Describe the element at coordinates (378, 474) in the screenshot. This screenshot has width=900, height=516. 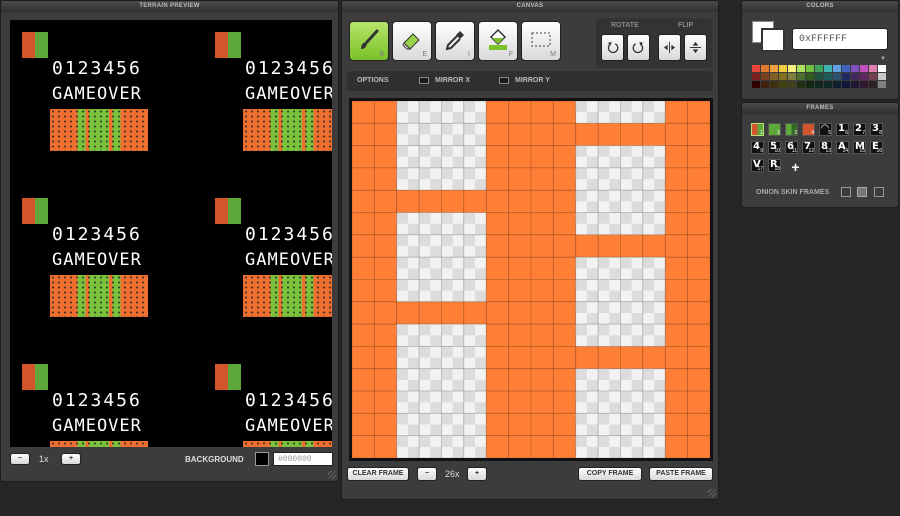
I see `clear-frame-button: CLEAR FRAME` at that location.